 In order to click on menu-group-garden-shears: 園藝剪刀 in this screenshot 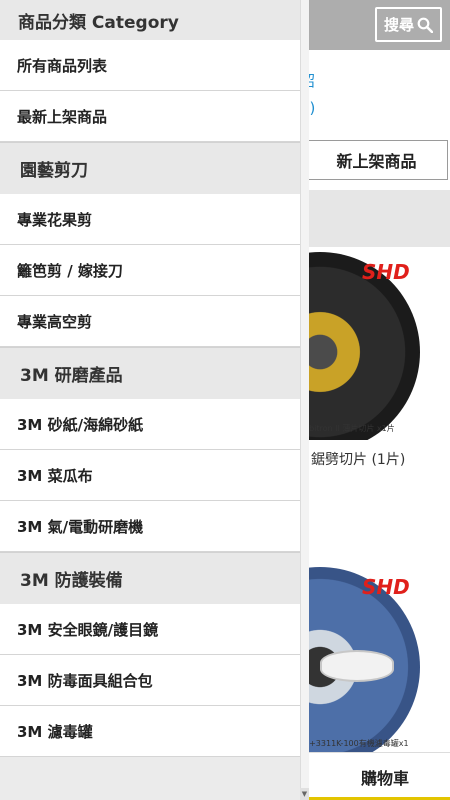, I will do `click(150, 168)`.